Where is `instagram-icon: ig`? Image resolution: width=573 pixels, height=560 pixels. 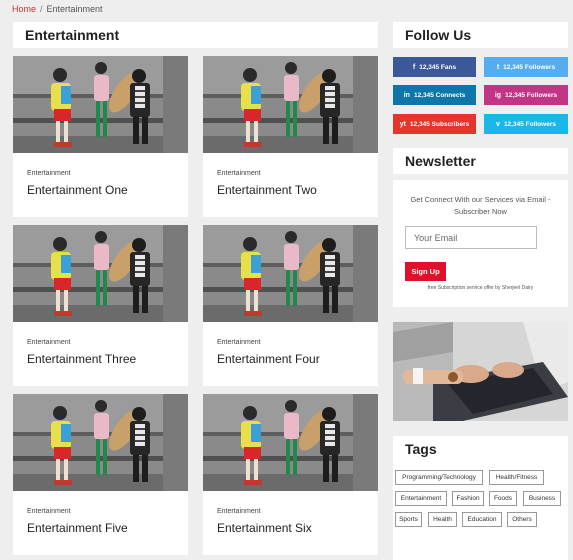 instagram-icon: ig is located at coordinates (498, 95).